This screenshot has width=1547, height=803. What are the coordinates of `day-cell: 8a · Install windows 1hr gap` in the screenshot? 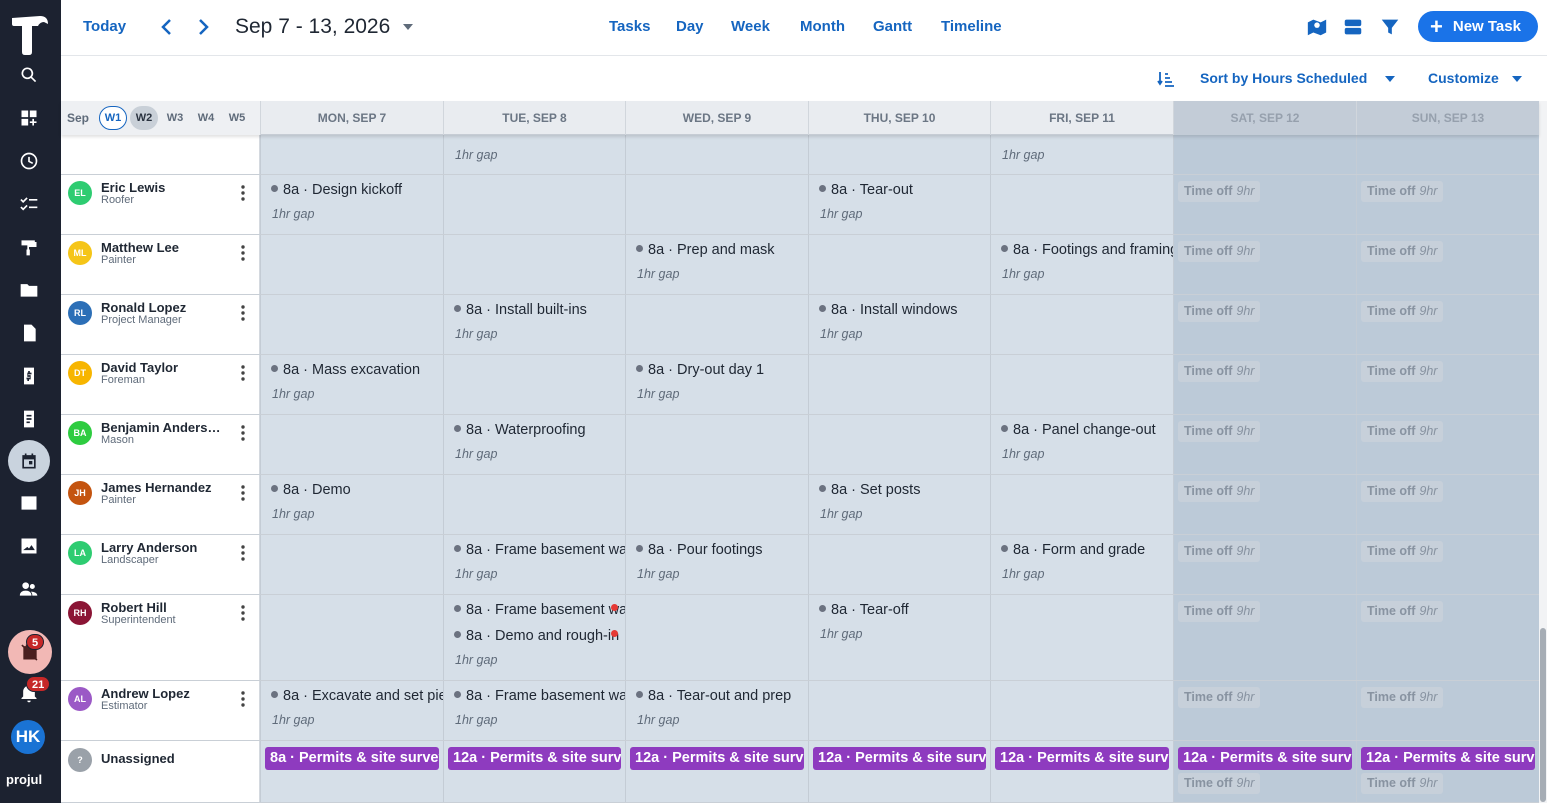 It's located at (899, 324).